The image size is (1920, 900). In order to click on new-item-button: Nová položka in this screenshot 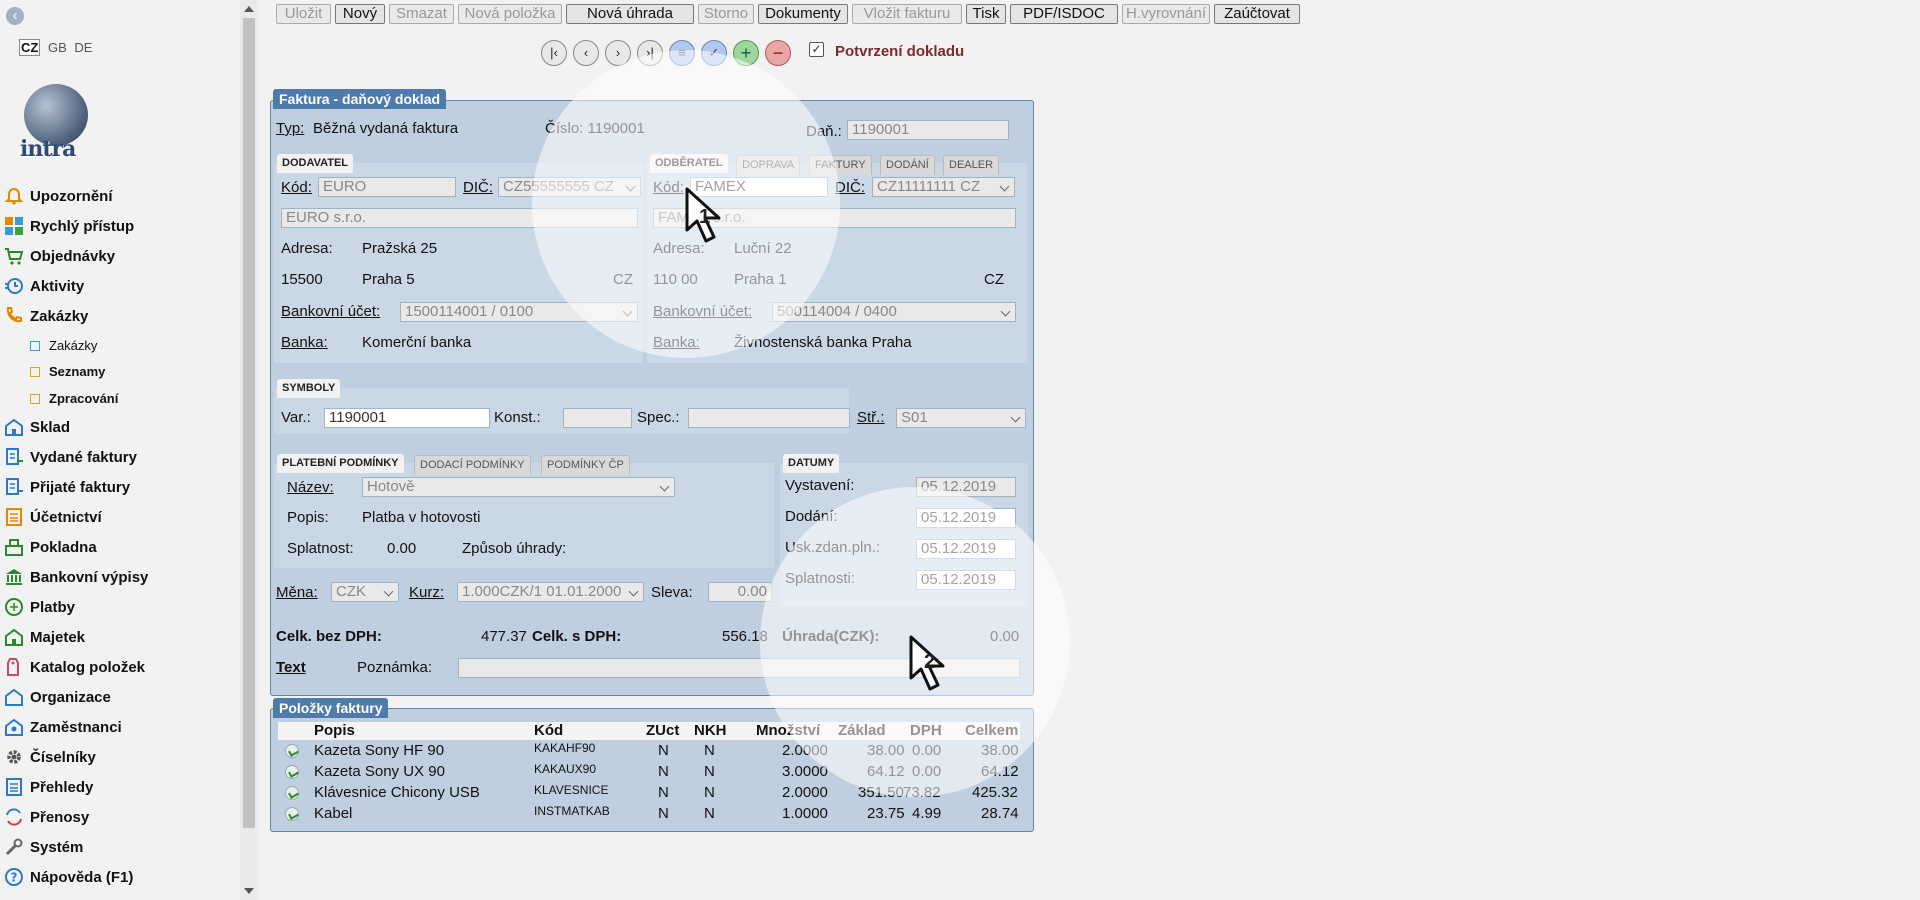, I will do `click(510, 14)`.